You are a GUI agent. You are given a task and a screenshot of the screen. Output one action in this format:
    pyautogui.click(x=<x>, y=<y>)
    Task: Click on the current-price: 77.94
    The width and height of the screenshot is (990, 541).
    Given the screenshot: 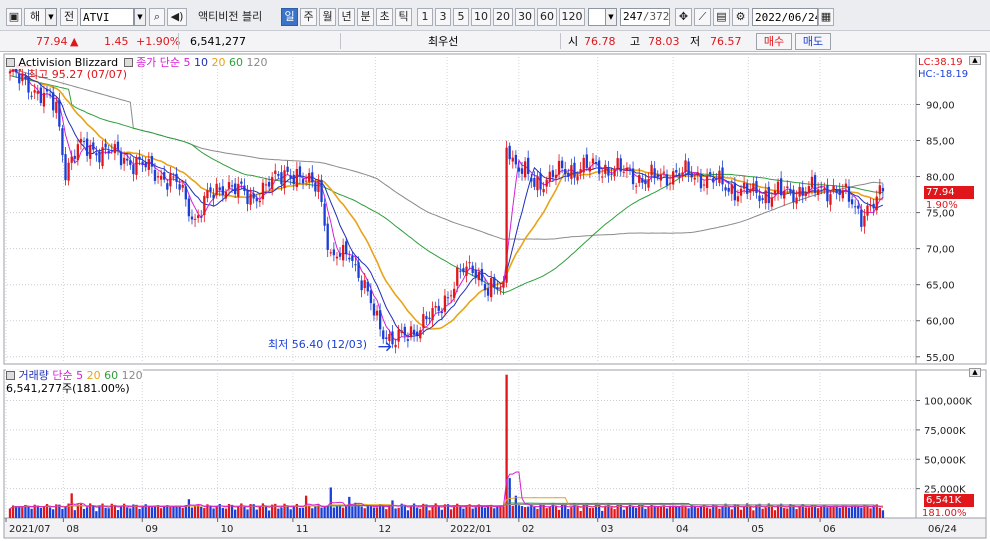 What is the action you would take?
    pyautogui.click(x=52, y=41)
    